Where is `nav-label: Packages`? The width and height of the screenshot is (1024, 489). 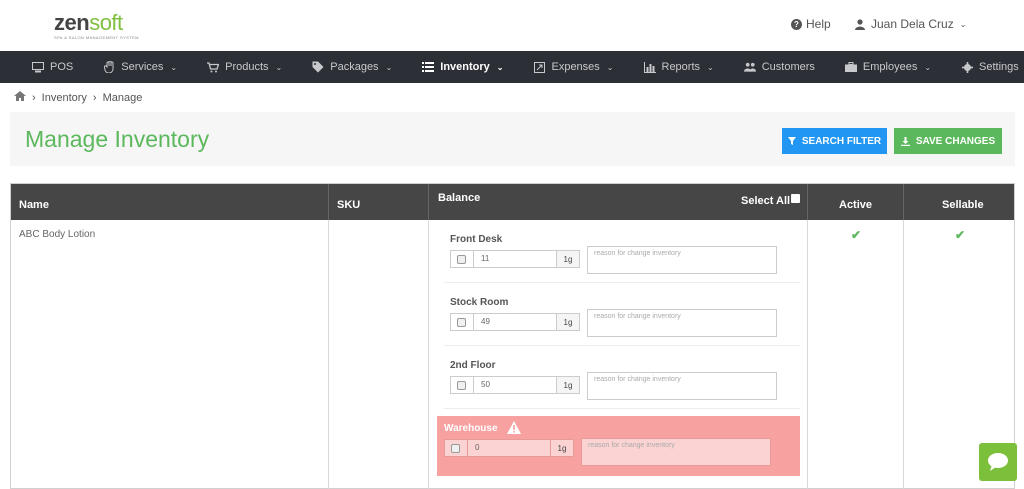 nav-label: Packages is located at coordinates (354, 67).